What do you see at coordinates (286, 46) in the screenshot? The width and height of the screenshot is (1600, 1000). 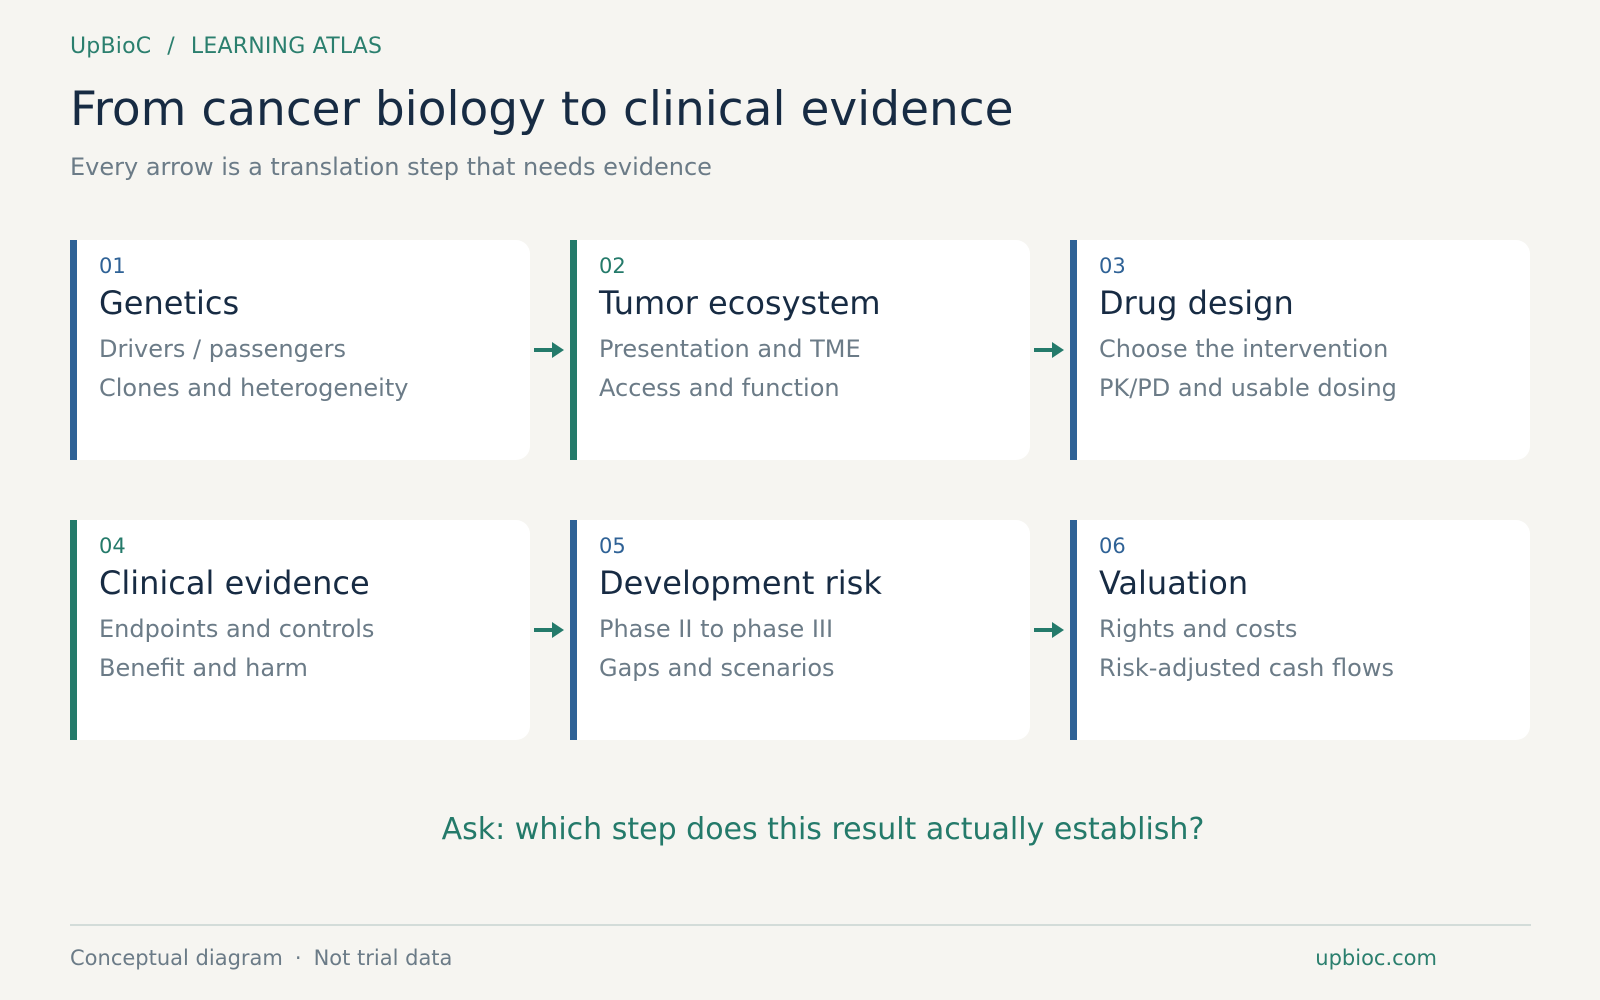 I see `breadcrumb-section: LEARNING ATLAS` at bounding box center [286, 46].